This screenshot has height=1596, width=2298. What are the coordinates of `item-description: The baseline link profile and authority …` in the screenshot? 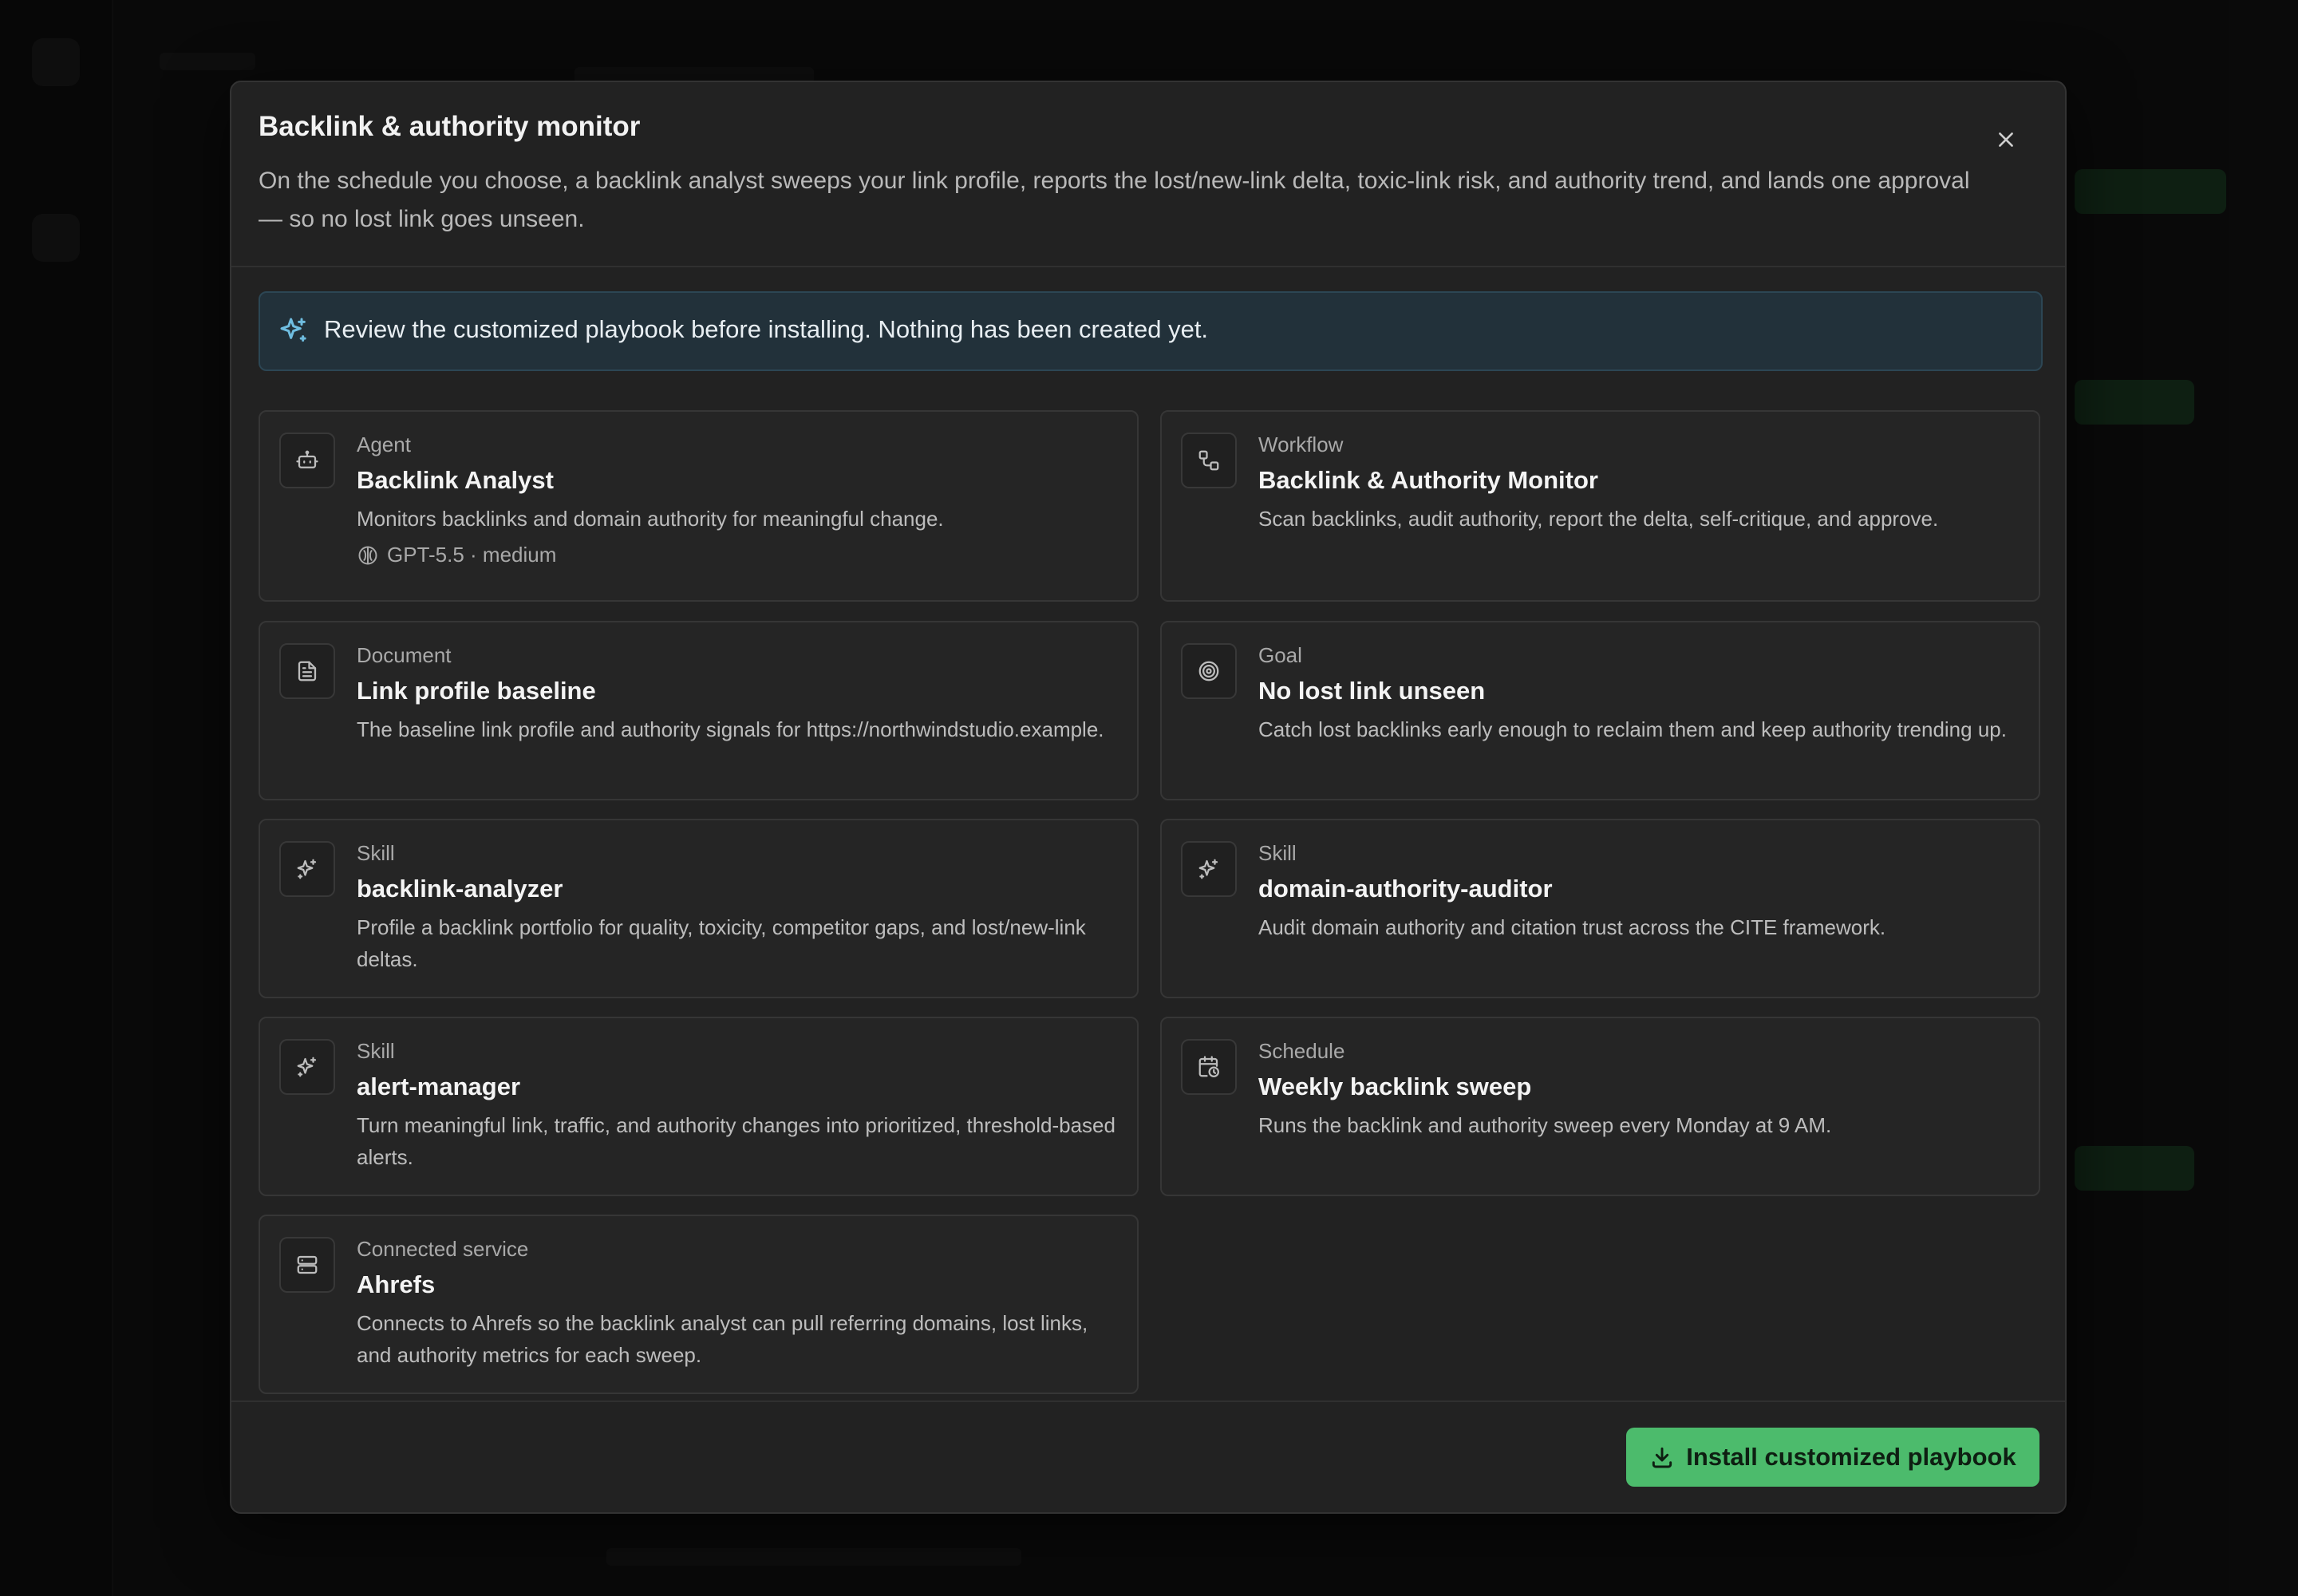 It's located at (731, 729).